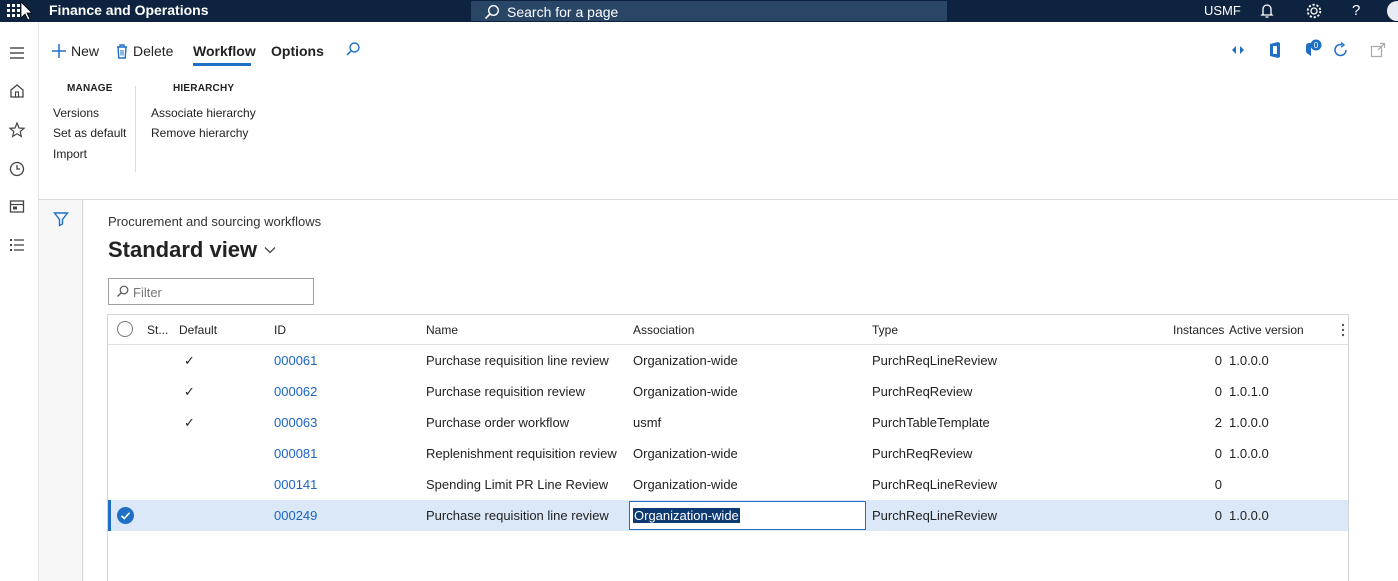  Describe the element at coordinates (183, 249) in the screenshot. I see `view-name: Standard view` at that location.